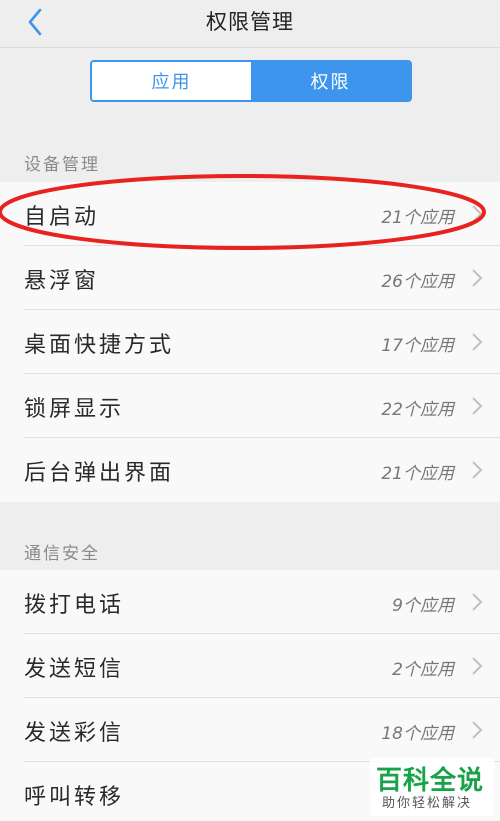 This screenshot has width=500, height=821. I want to click on list-item-label: 呼叫转移, so click(74, 797).